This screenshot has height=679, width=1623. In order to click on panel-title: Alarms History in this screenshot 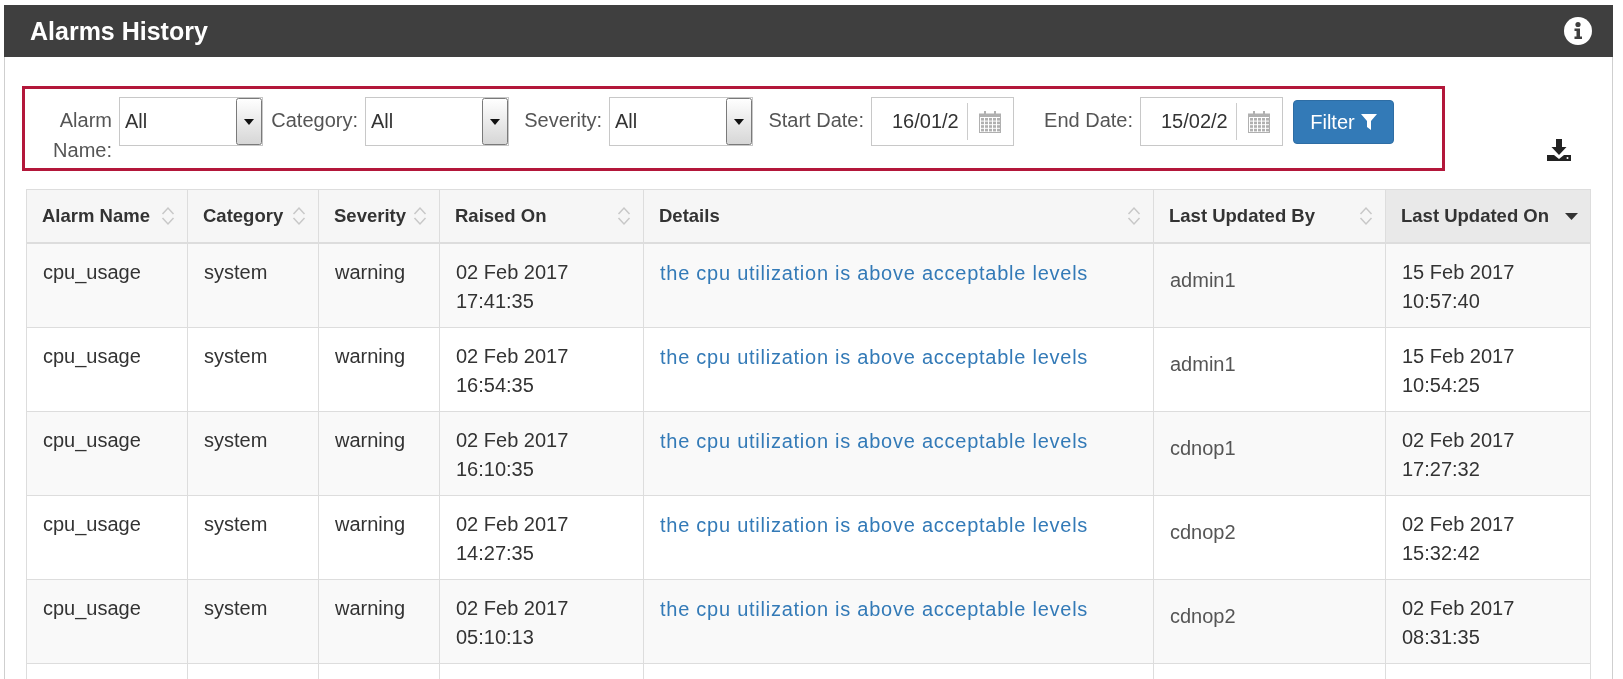, I will do `click(119, 31)`.